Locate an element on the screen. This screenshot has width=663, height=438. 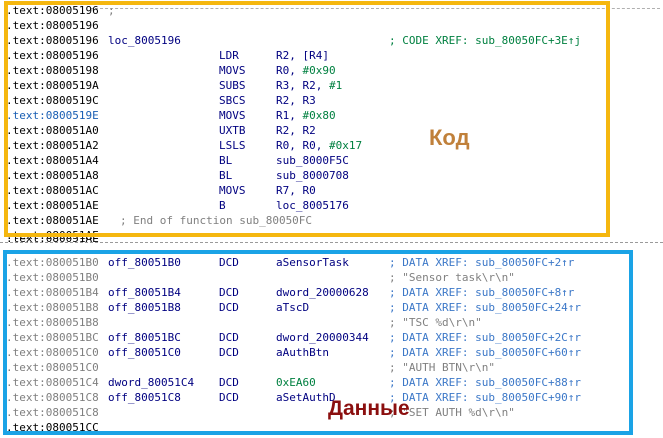
data-region-label: Данные is located at coordinates (369, 408).